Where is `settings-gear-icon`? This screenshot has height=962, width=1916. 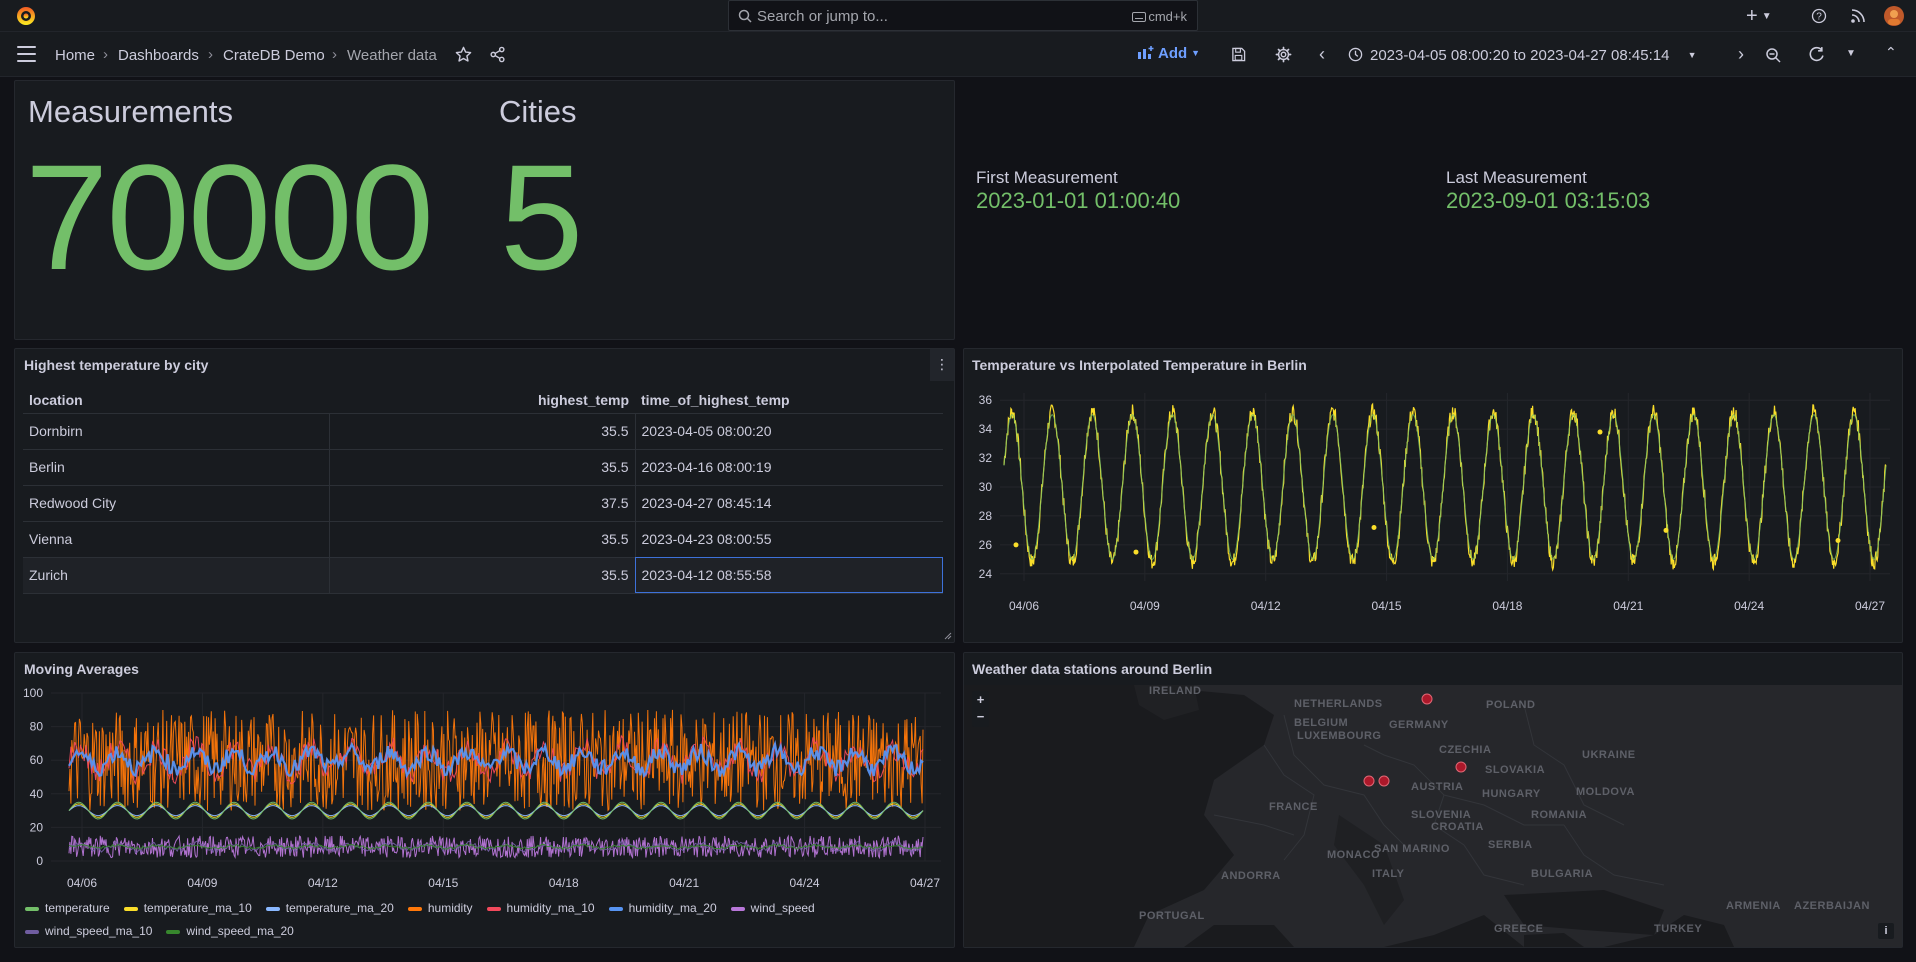
settings-gear-icon is located at coordinates (1283, 54).